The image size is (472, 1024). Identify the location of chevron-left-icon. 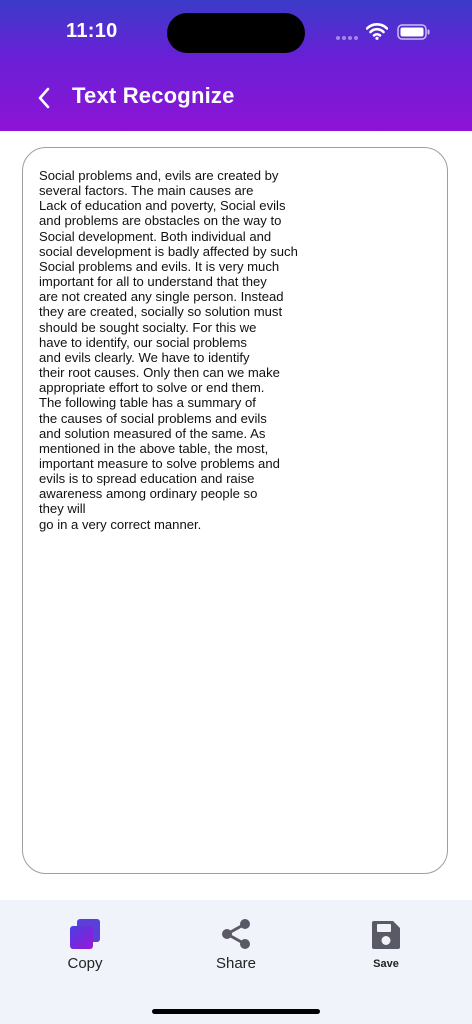
(44, 98).